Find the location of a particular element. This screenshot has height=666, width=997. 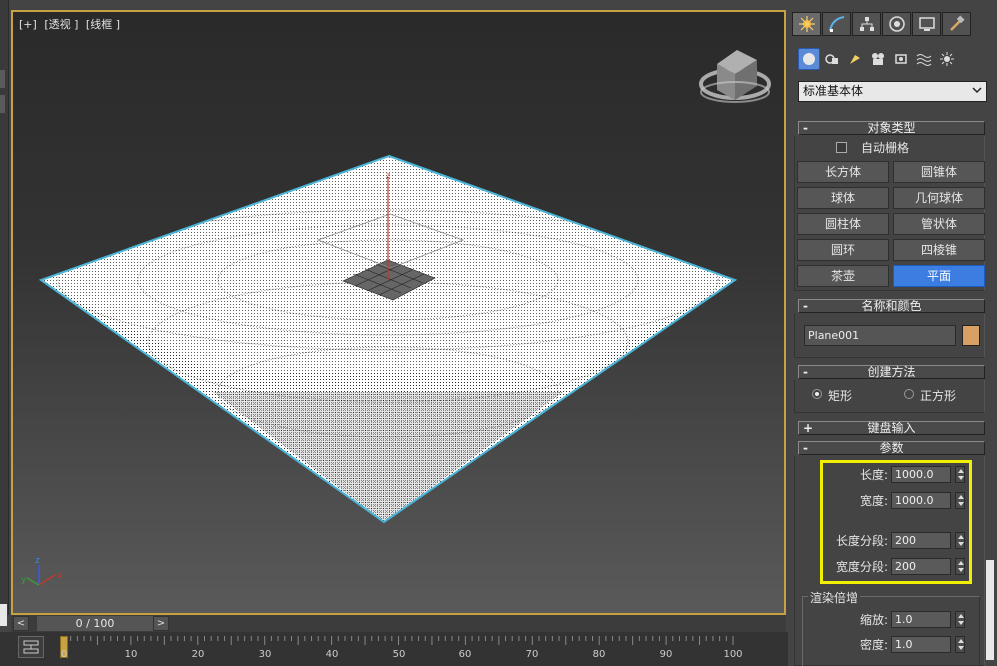

modify-tab is located at coordinates (836, 24).